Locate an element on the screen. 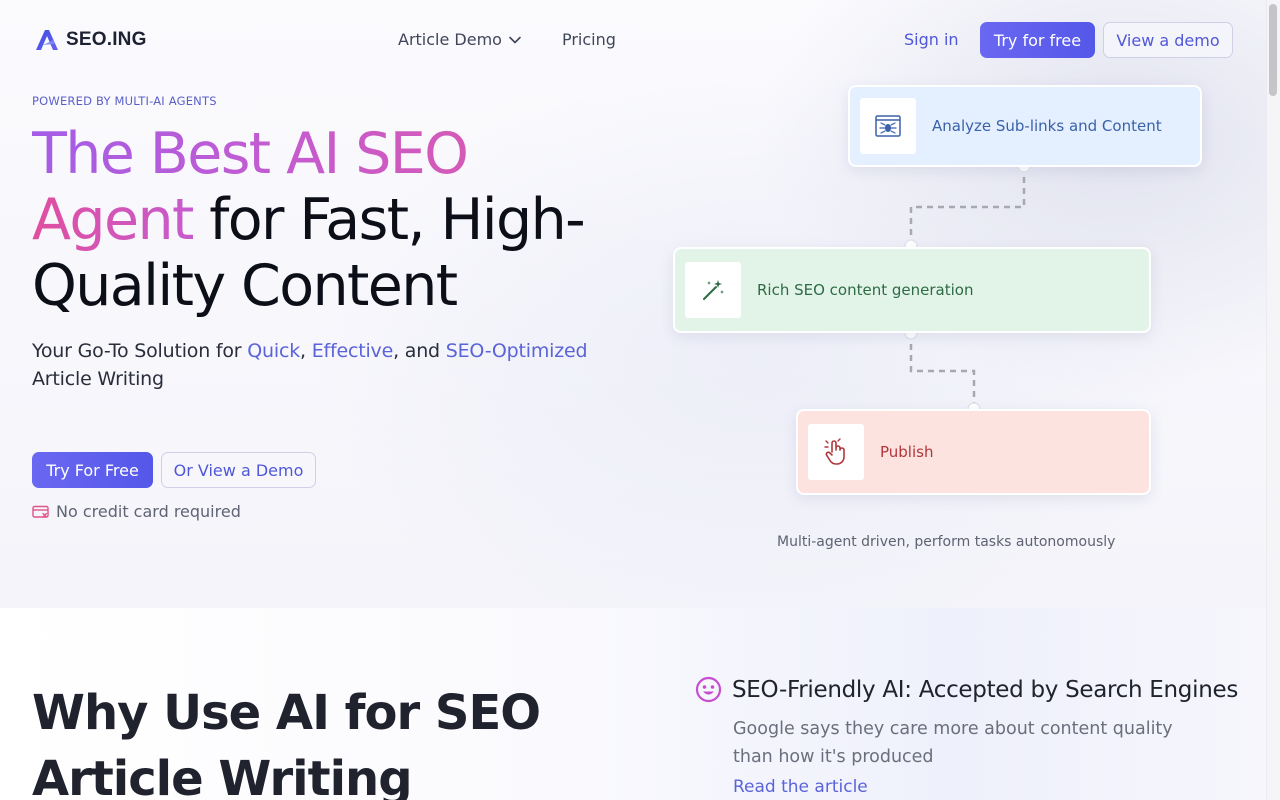  subtitle-effective: Effective is located at coordinates (352, 351).